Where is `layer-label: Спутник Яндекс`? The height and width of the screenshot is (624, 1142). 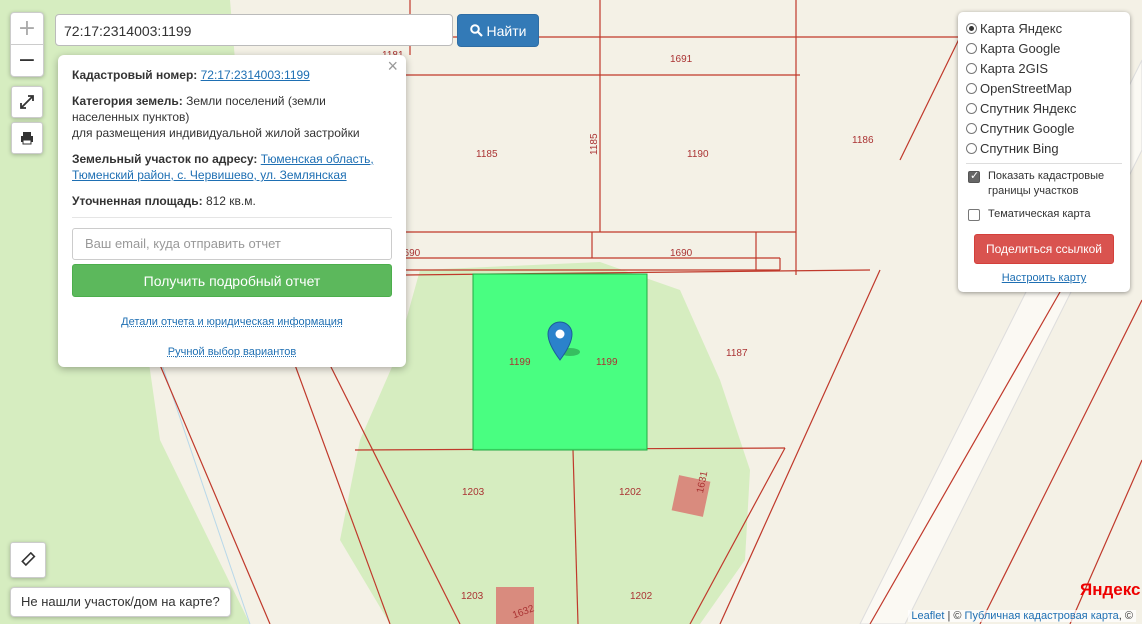
layer-label: Спутник Яндекс is located at coordinates (1028, 108).